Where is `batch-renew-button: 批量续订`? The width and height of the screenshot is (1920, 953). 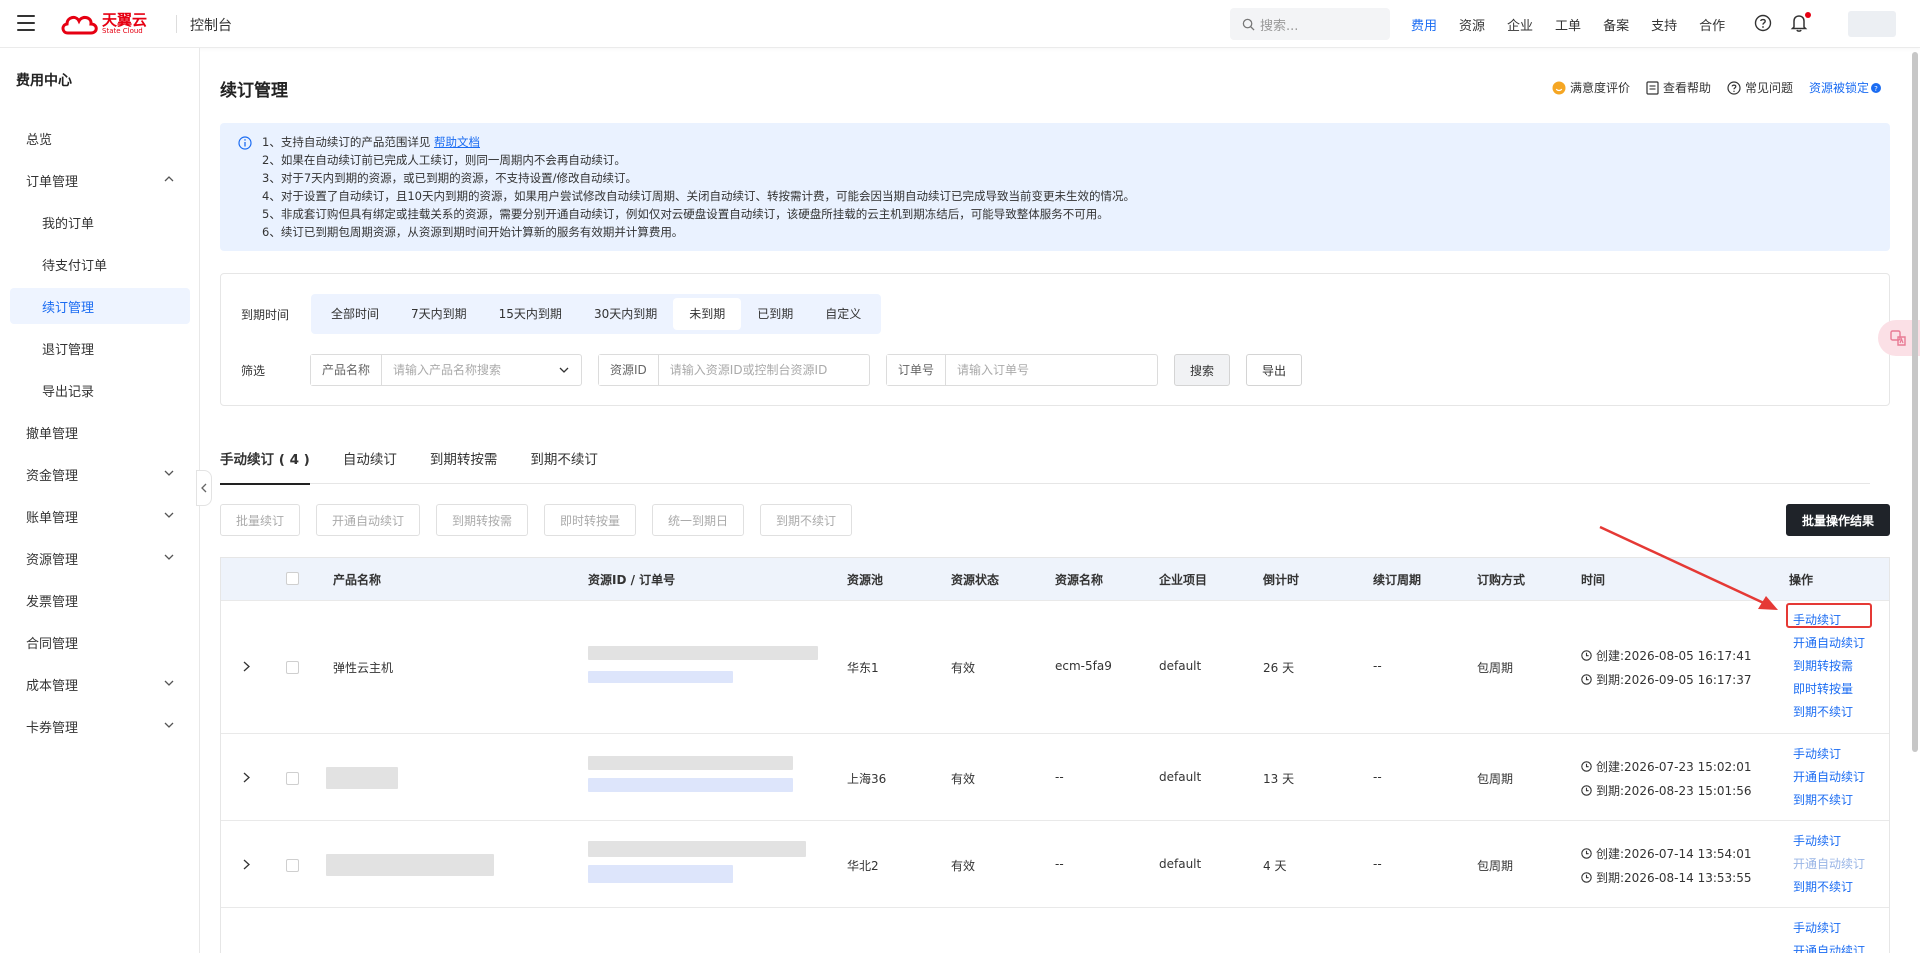
batch-renew-button: 批量续订 is located at coordinates (260, 520).